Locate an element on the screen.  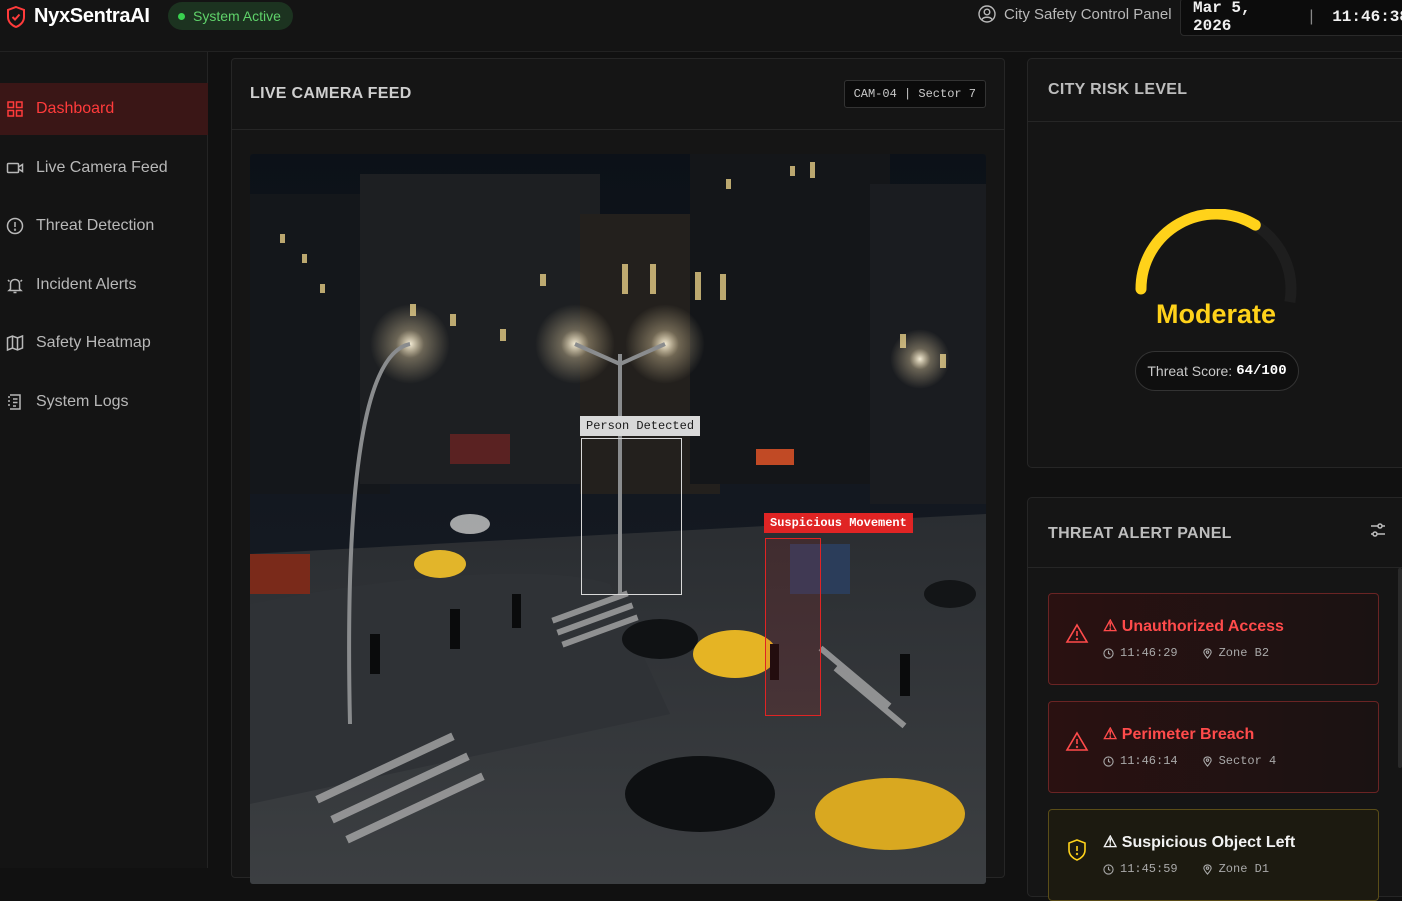
threat-score-label: Threat Score: is located at coordinates (1190, 371).